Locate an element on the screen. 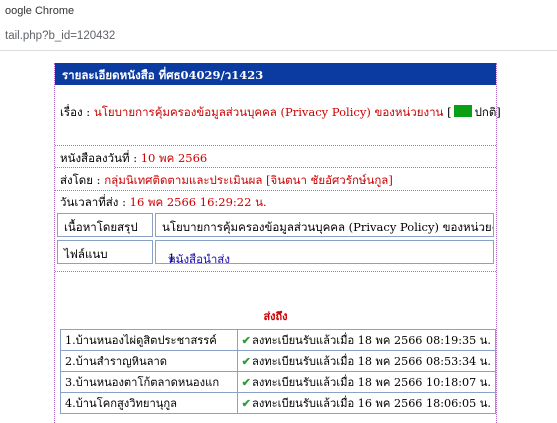 Image resolution: width=557 pixels, height=423 pixels. attachment-label-cell: ไฟล์แนบ is located at coordinates (105, 252).